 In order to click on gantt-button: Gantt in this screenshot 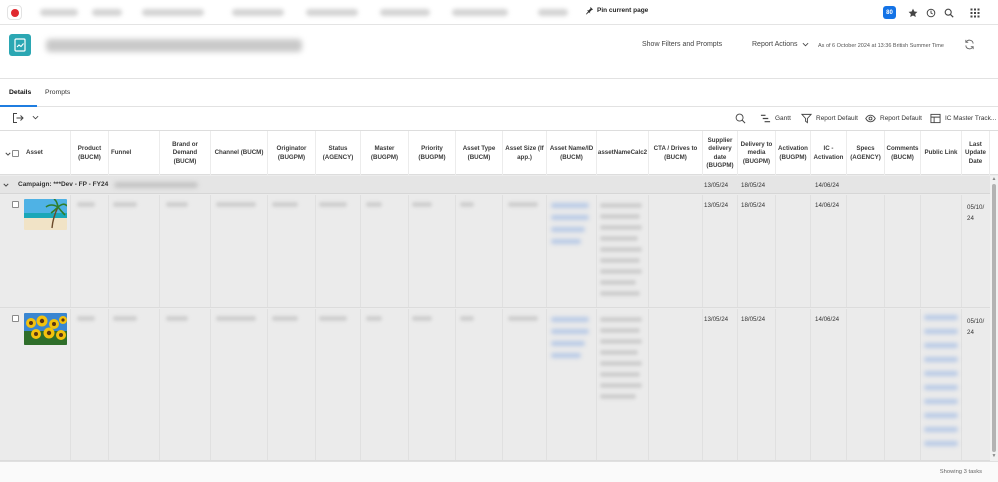, I will do `click(775, 118)`.